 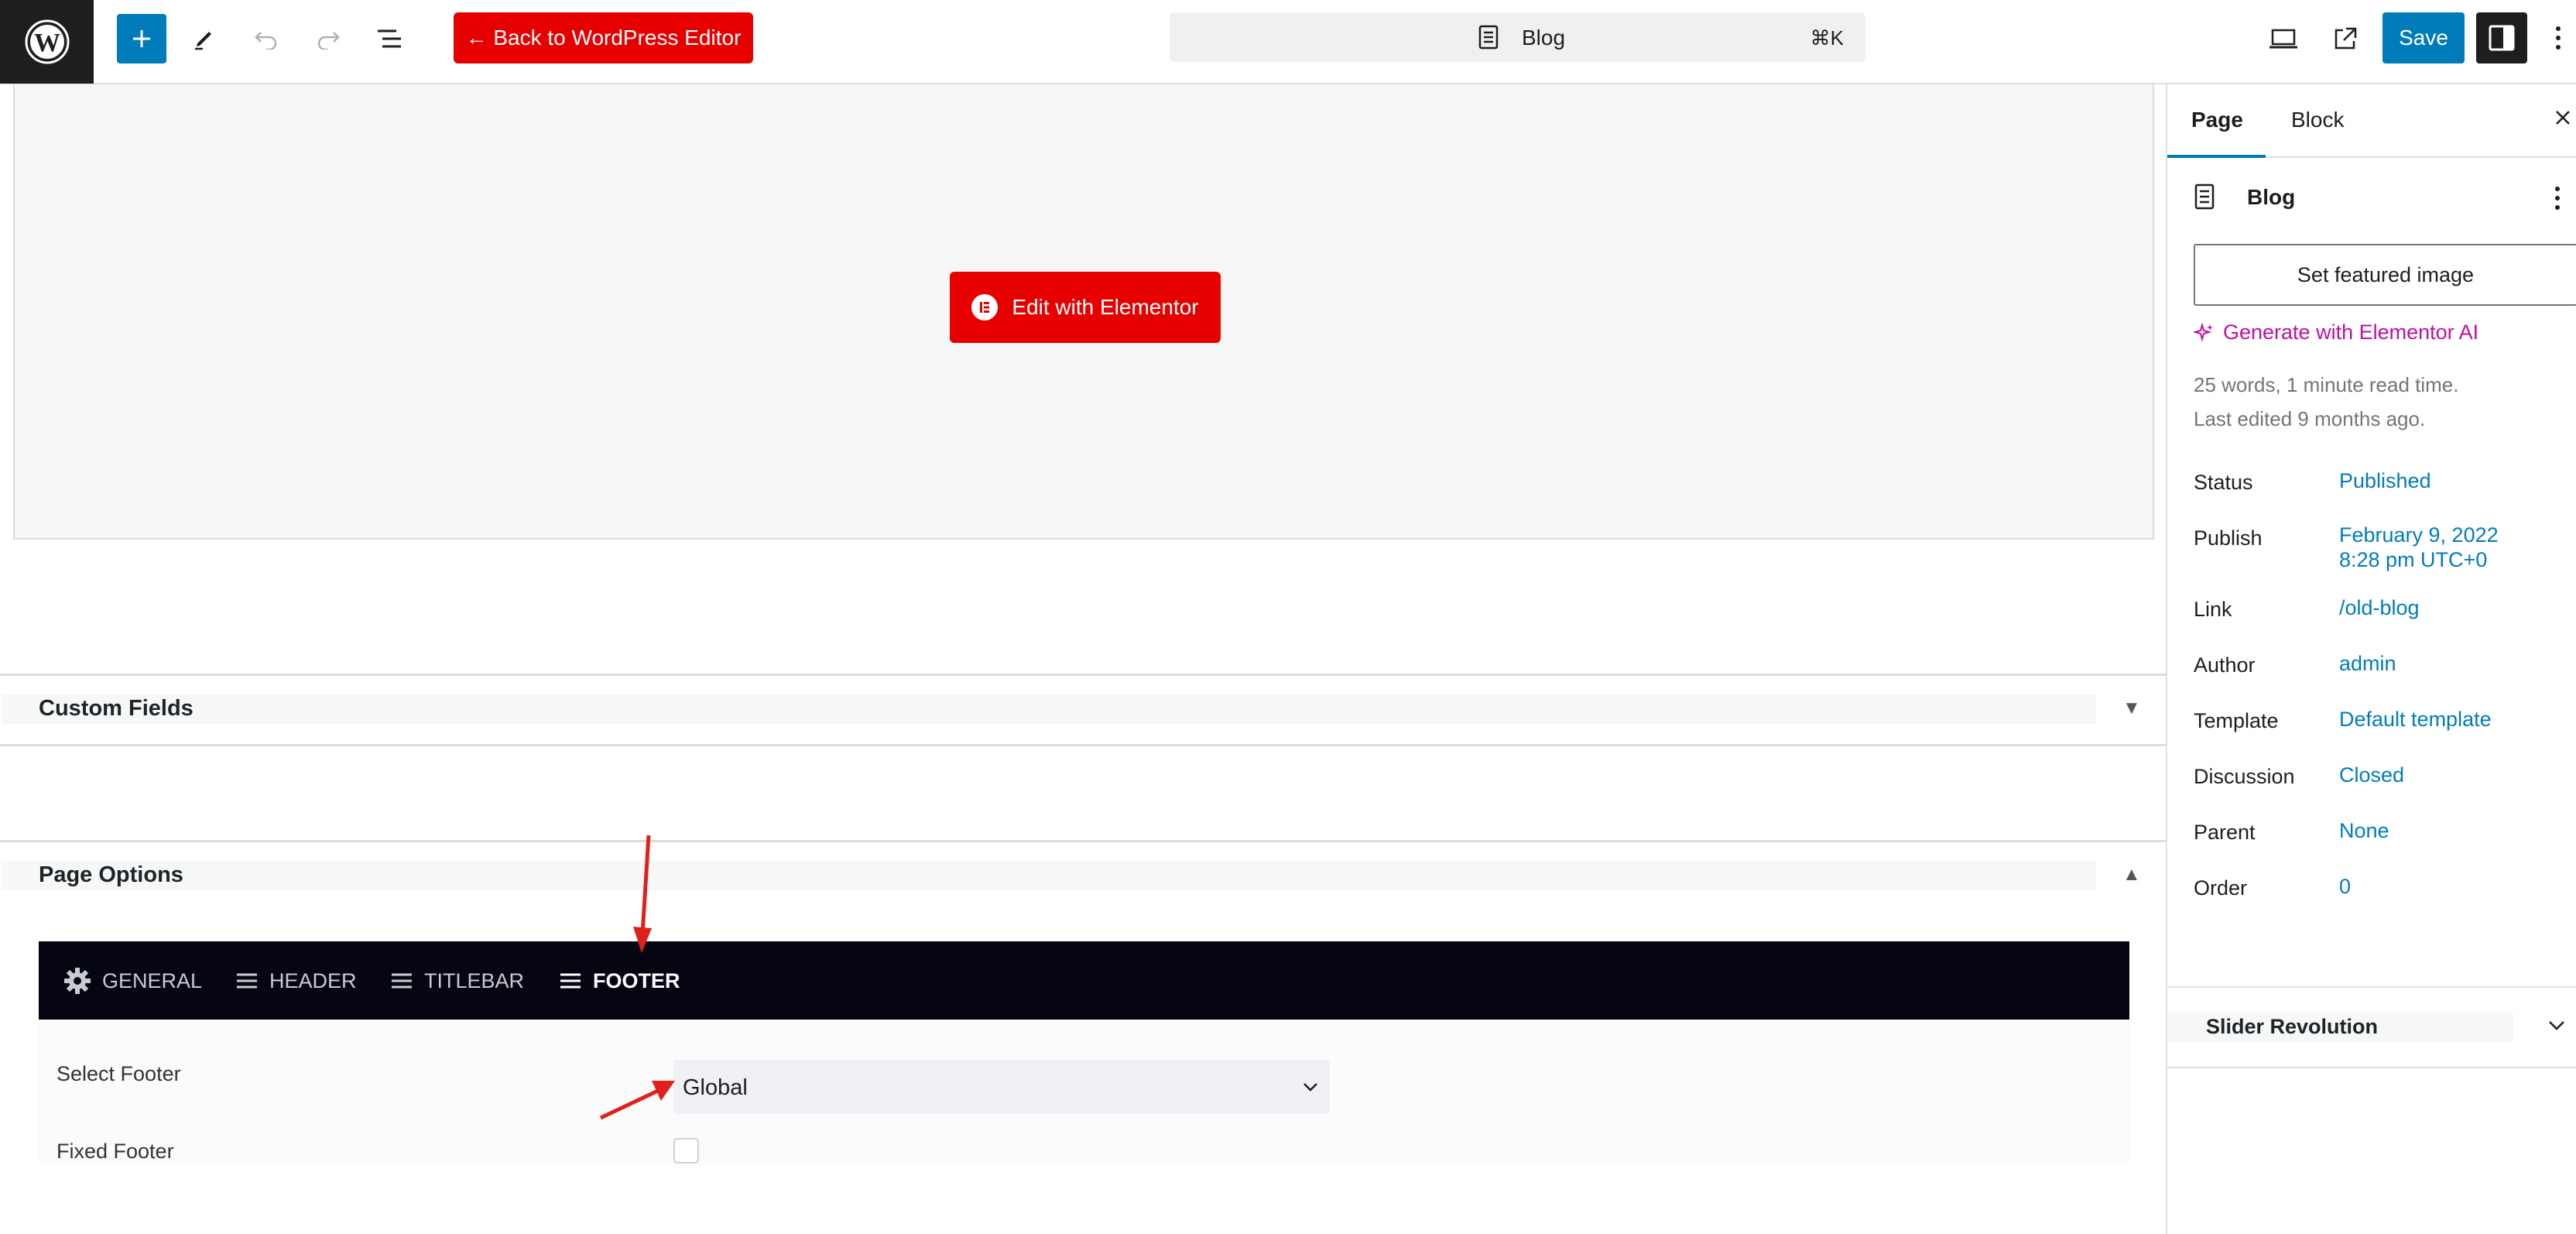 I want to click on edit-with-elementor-button: Edit with Elementor, so click(x=1085, y=307).